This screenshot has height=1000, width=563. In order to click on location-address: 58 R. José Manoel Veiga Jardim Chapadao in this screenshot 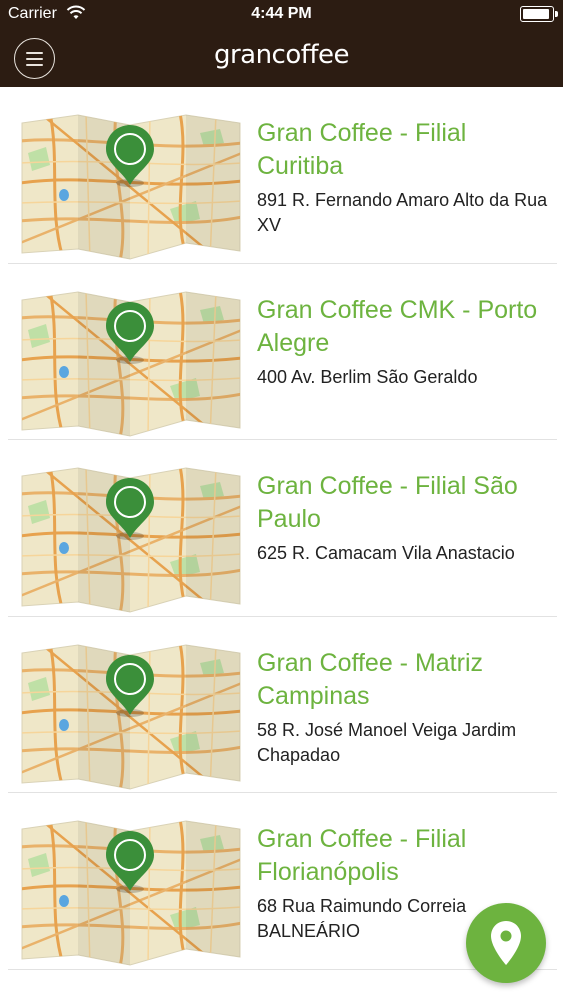, I will do `click(387, 742)`.